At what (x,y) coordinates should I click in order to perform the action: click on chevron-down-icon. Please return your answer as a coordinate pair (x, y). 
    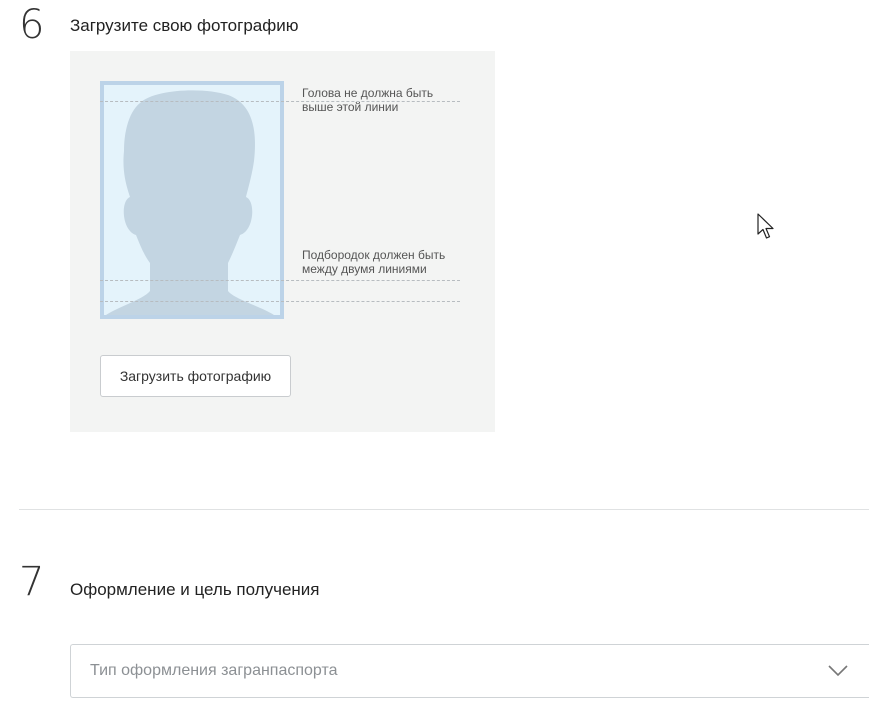
    Looking at the image, I should click on (838, 671).